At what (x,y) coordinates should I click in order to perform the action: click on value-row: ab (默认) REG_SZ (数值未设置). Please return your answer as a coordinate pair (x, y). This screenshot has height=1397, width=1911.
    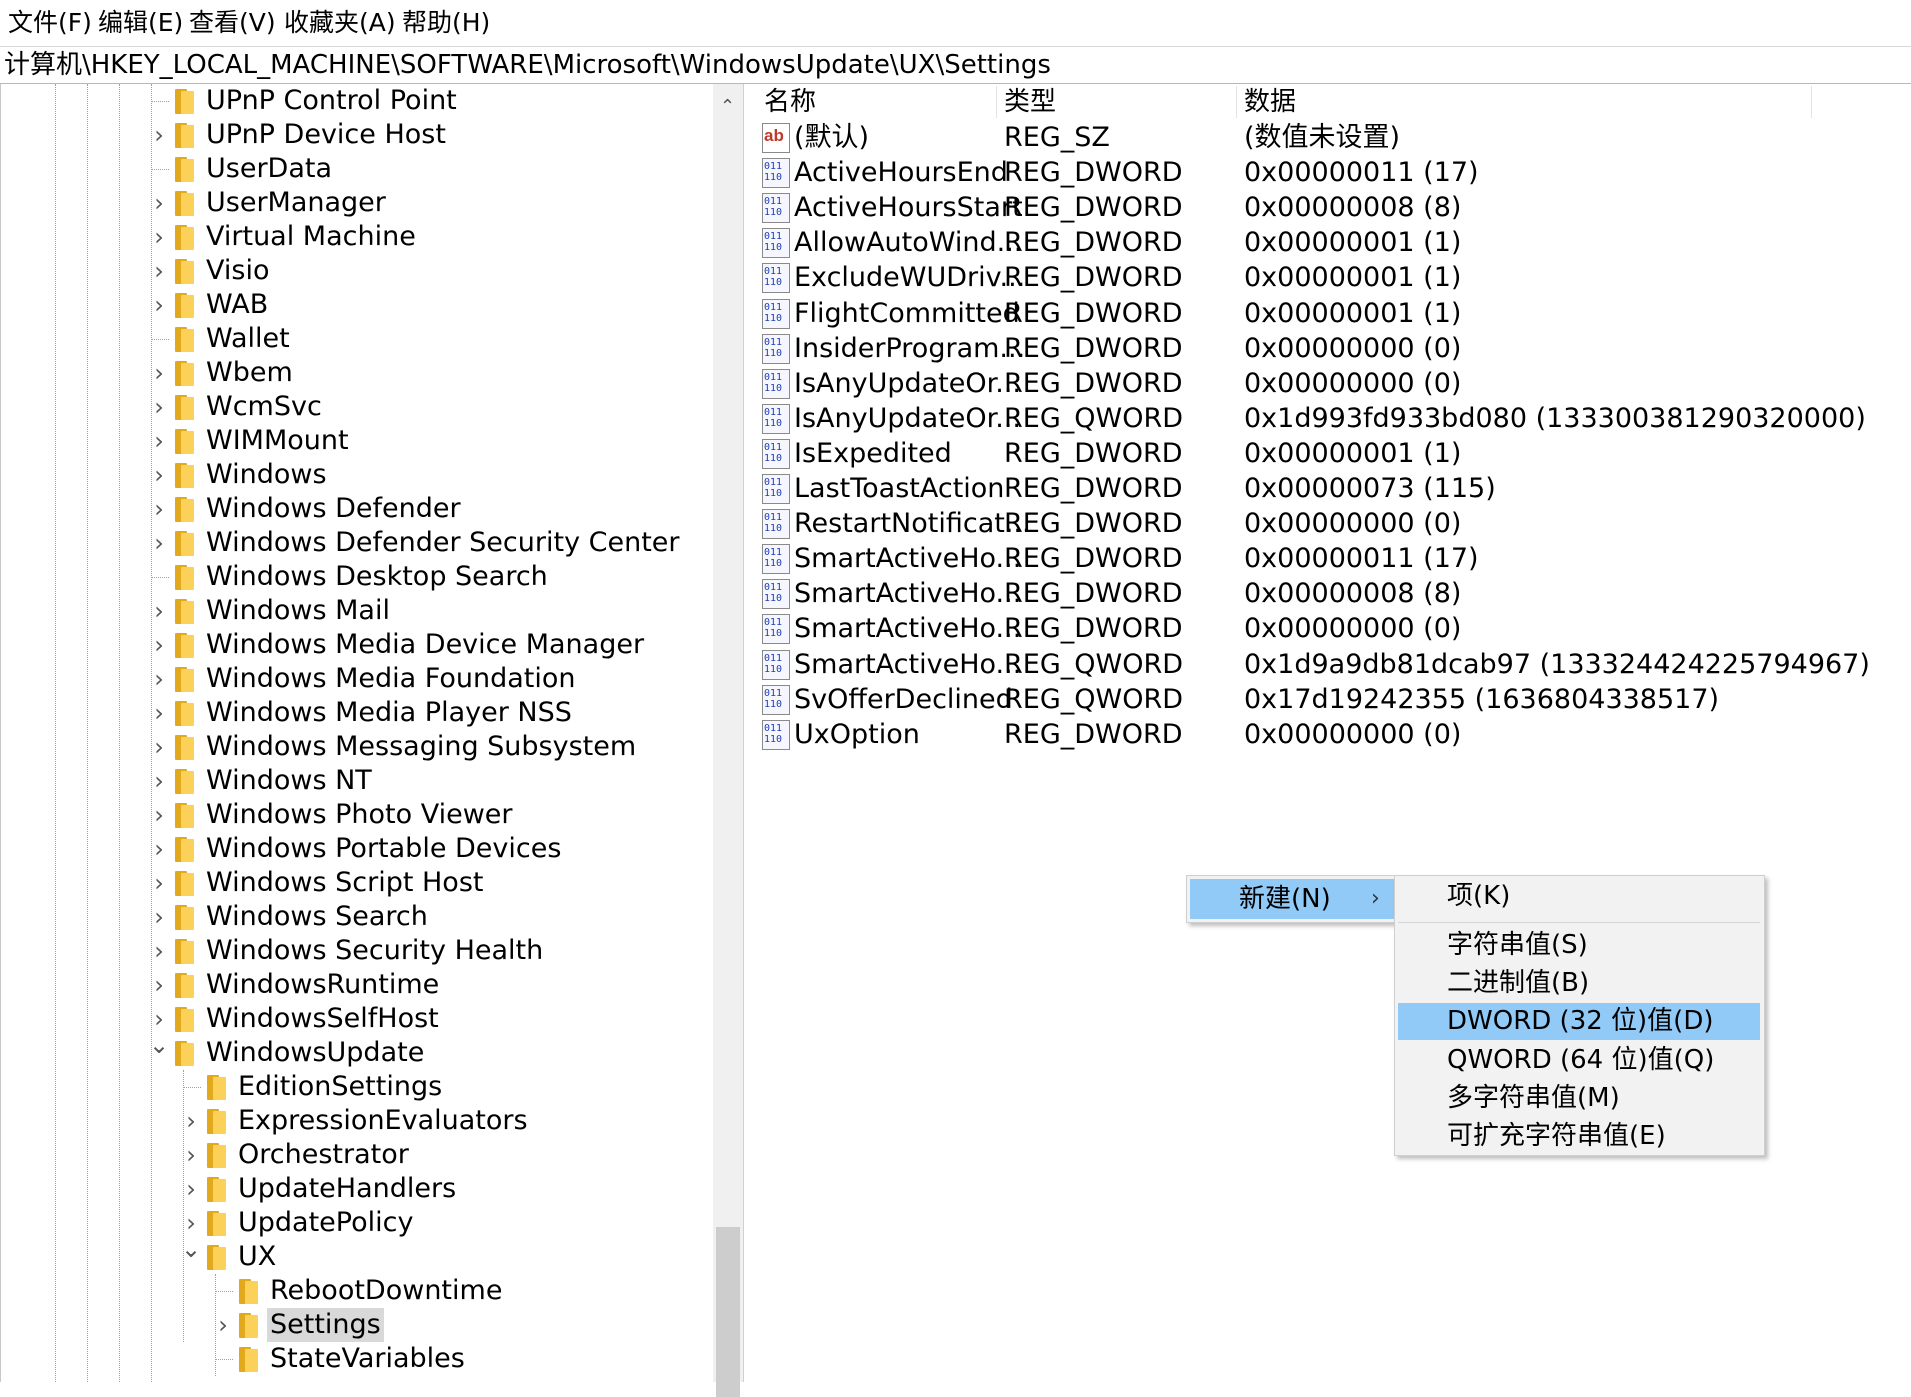
    Looking at the image, I should click on (1333, 137).